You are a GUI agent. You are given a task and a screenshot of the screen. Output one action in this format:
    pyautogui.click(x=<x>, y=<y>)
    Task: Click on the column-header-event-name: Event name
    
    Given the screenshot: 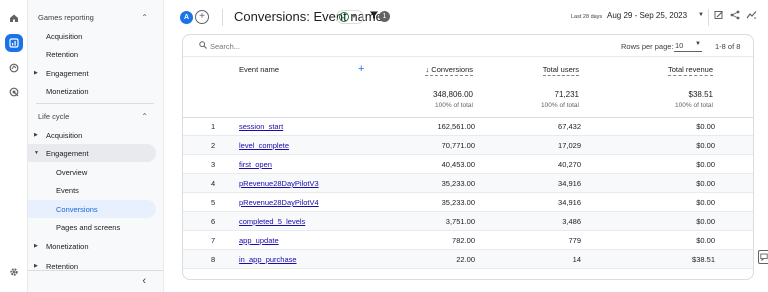 What is the action you would take?
    pyautogui.click(x=259, y=69)
    